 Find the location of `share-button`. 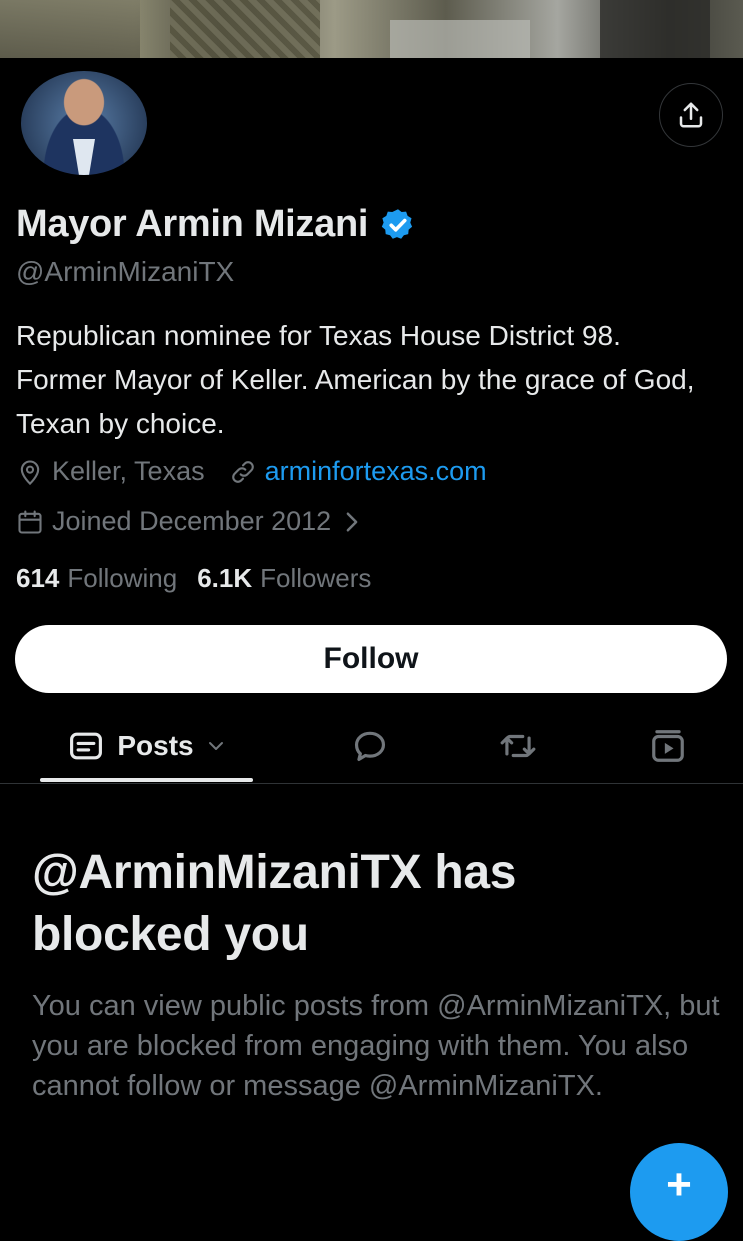

share-button is located at coordinates (691, 115).